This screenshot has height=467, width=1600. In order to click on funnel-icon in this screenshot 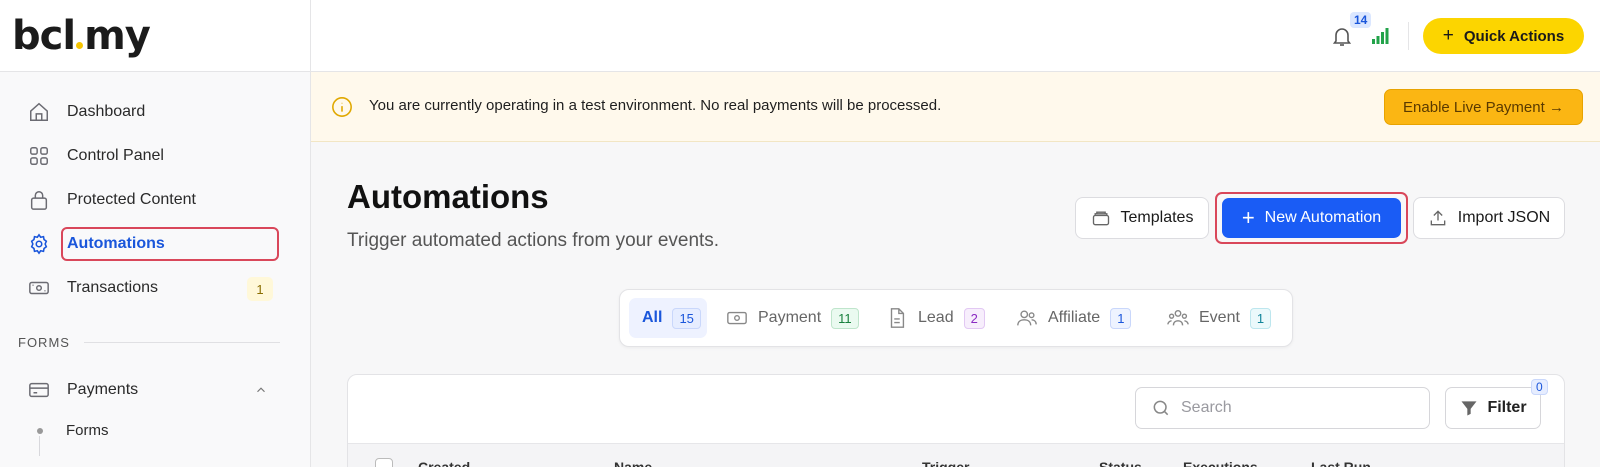, I will do `click(1469, 408)`.